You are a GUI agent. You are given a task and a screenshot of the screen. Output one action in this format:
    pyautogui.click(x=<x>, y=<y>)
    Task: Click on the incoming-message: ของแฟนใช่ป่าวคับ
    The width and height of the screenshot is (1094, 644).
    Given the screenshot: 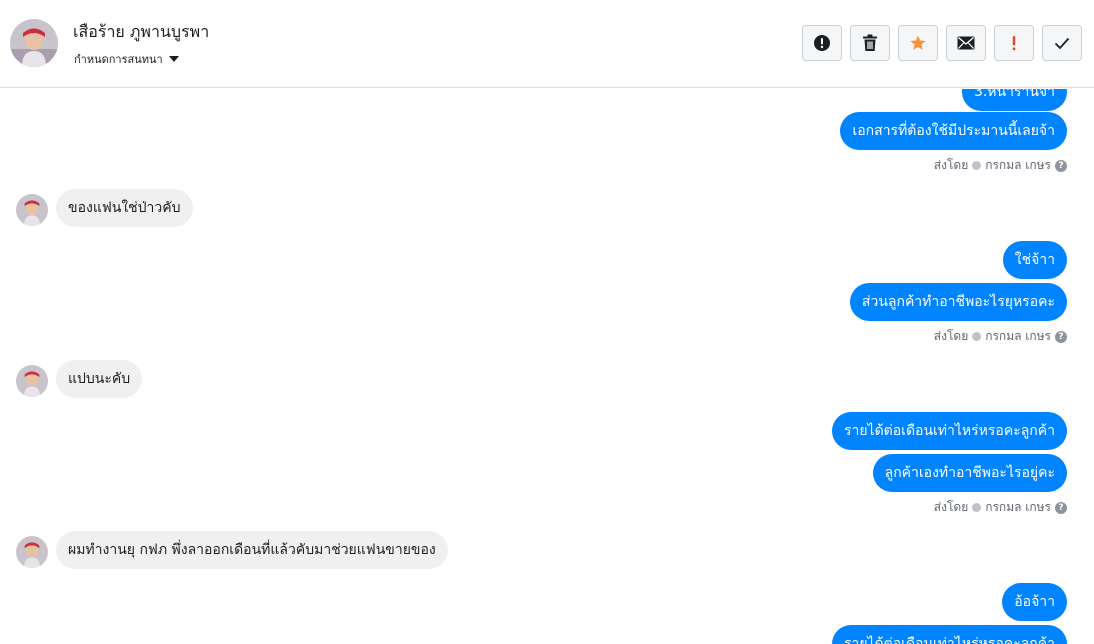 What is the action you would take?
    pyautogui.click(x=124, y=208)
    